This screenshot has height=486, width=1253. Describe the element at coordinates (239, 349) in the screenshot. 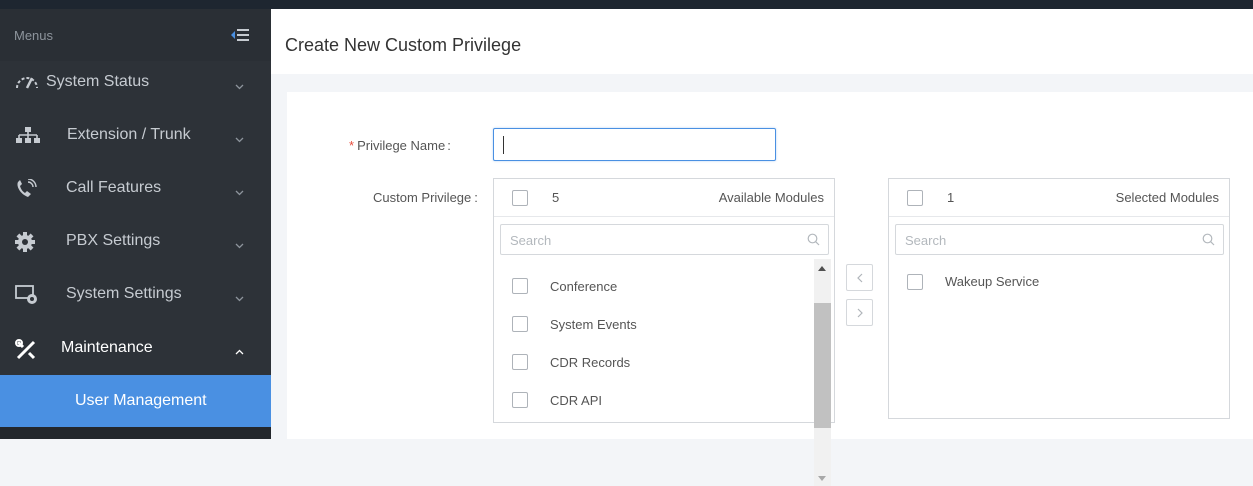

I see `chevron-up-icon` at that location.